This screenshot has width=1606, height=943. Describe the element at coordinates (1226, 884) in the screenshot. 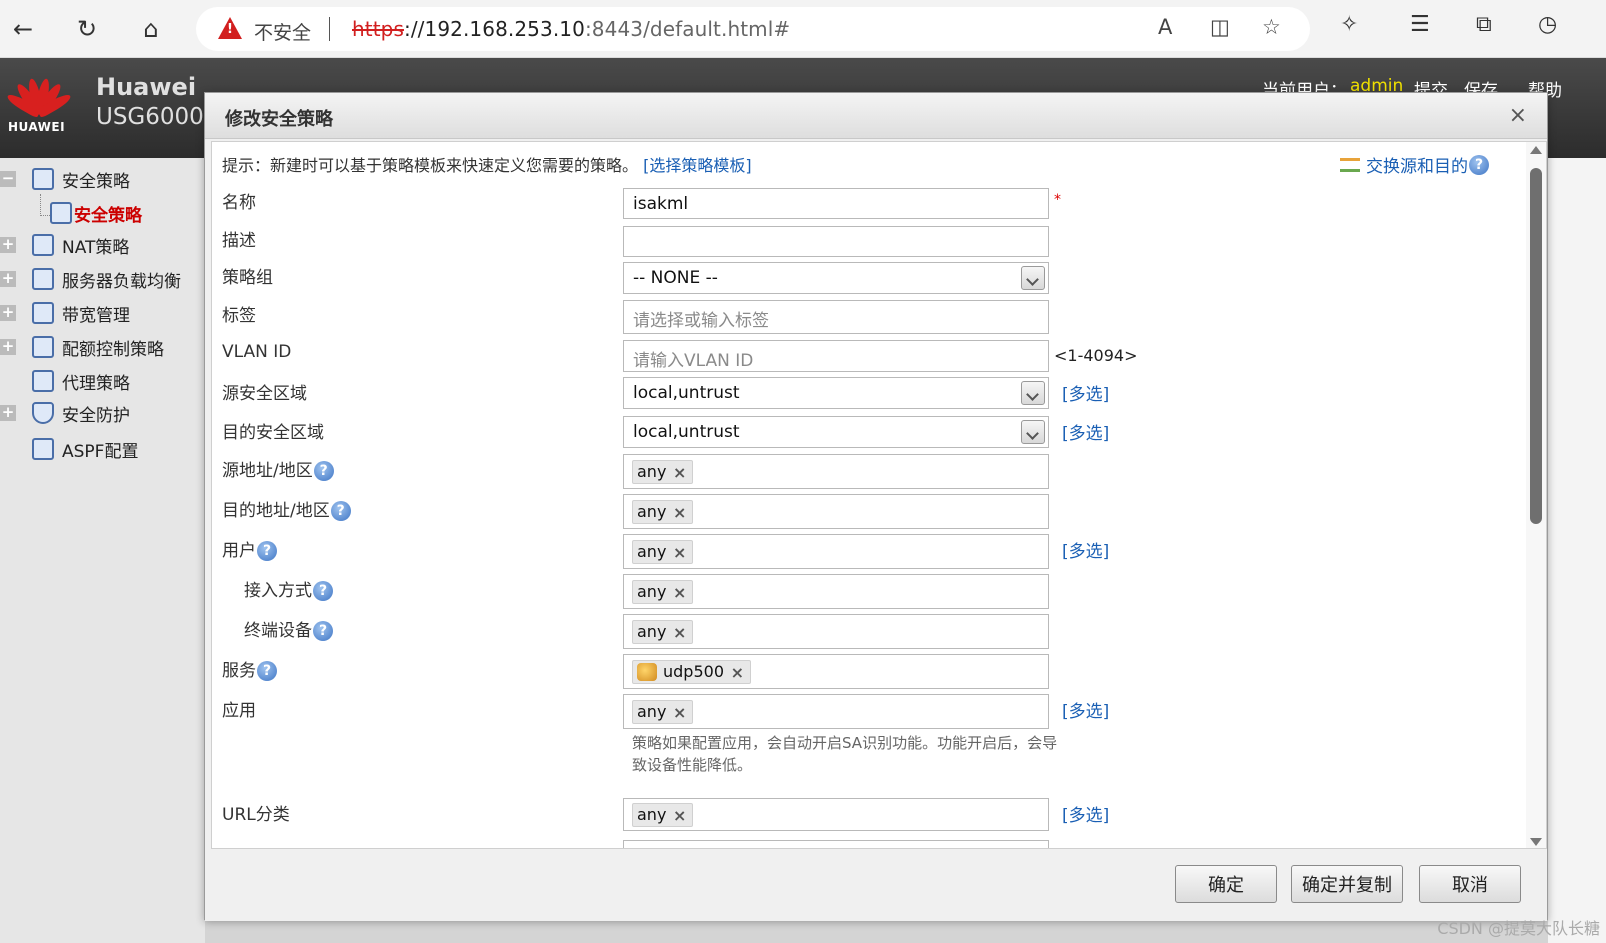

I see `ok-button: 确定` at that location.